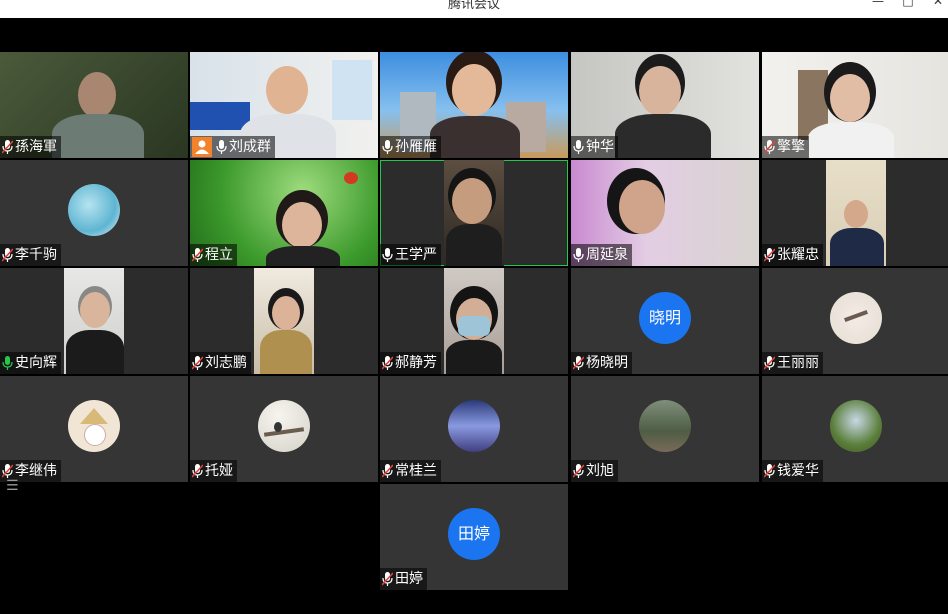 Image resolution: width=948 pixels, height=614 pixels. Describe the element at coordinates (36, 147) in the screenshot. I see `participant-name: 孫海軍` at that location.